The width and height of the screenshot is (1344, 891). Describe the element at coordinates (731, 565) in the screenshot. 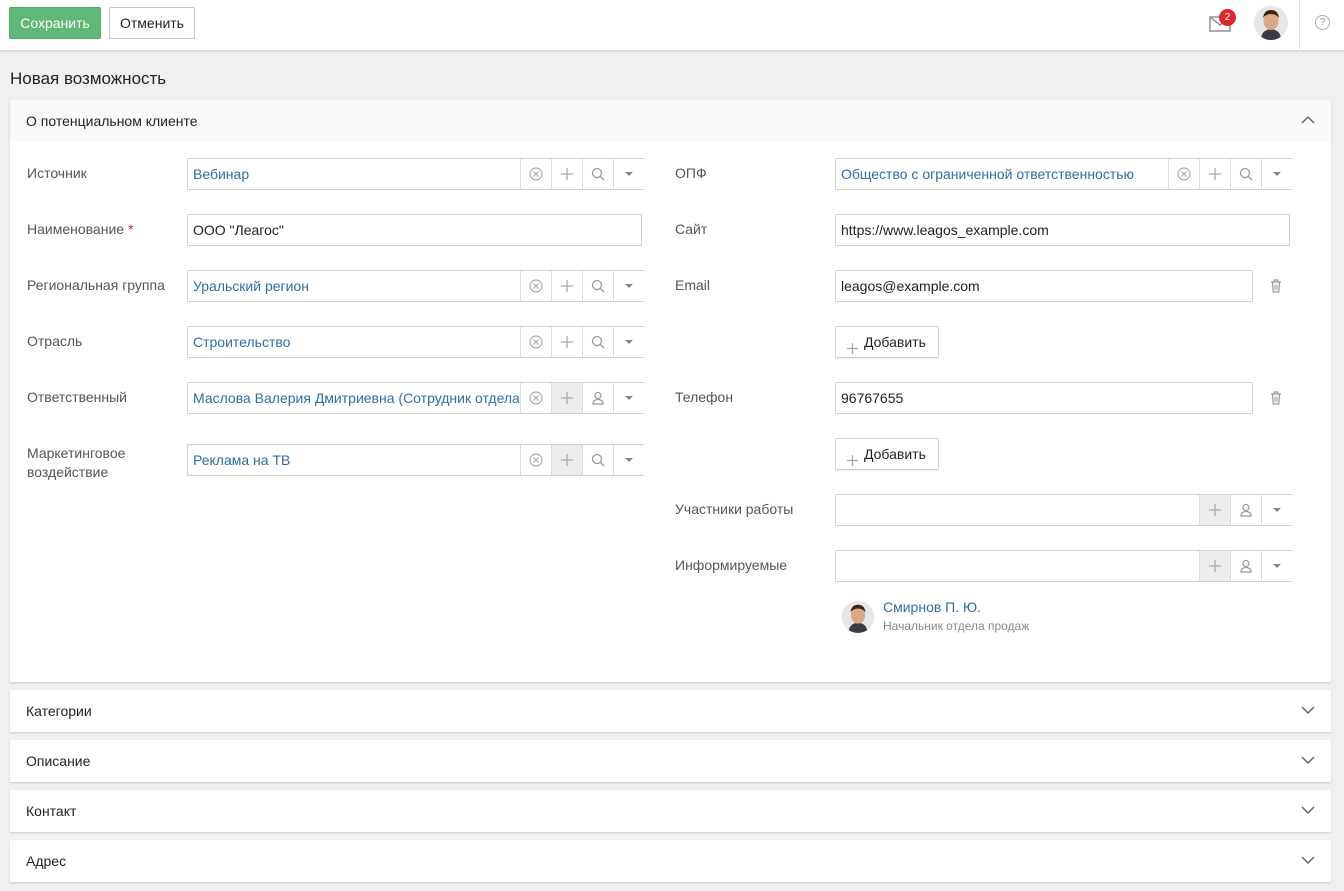

I see `informed-label: Информируемые` at that location.